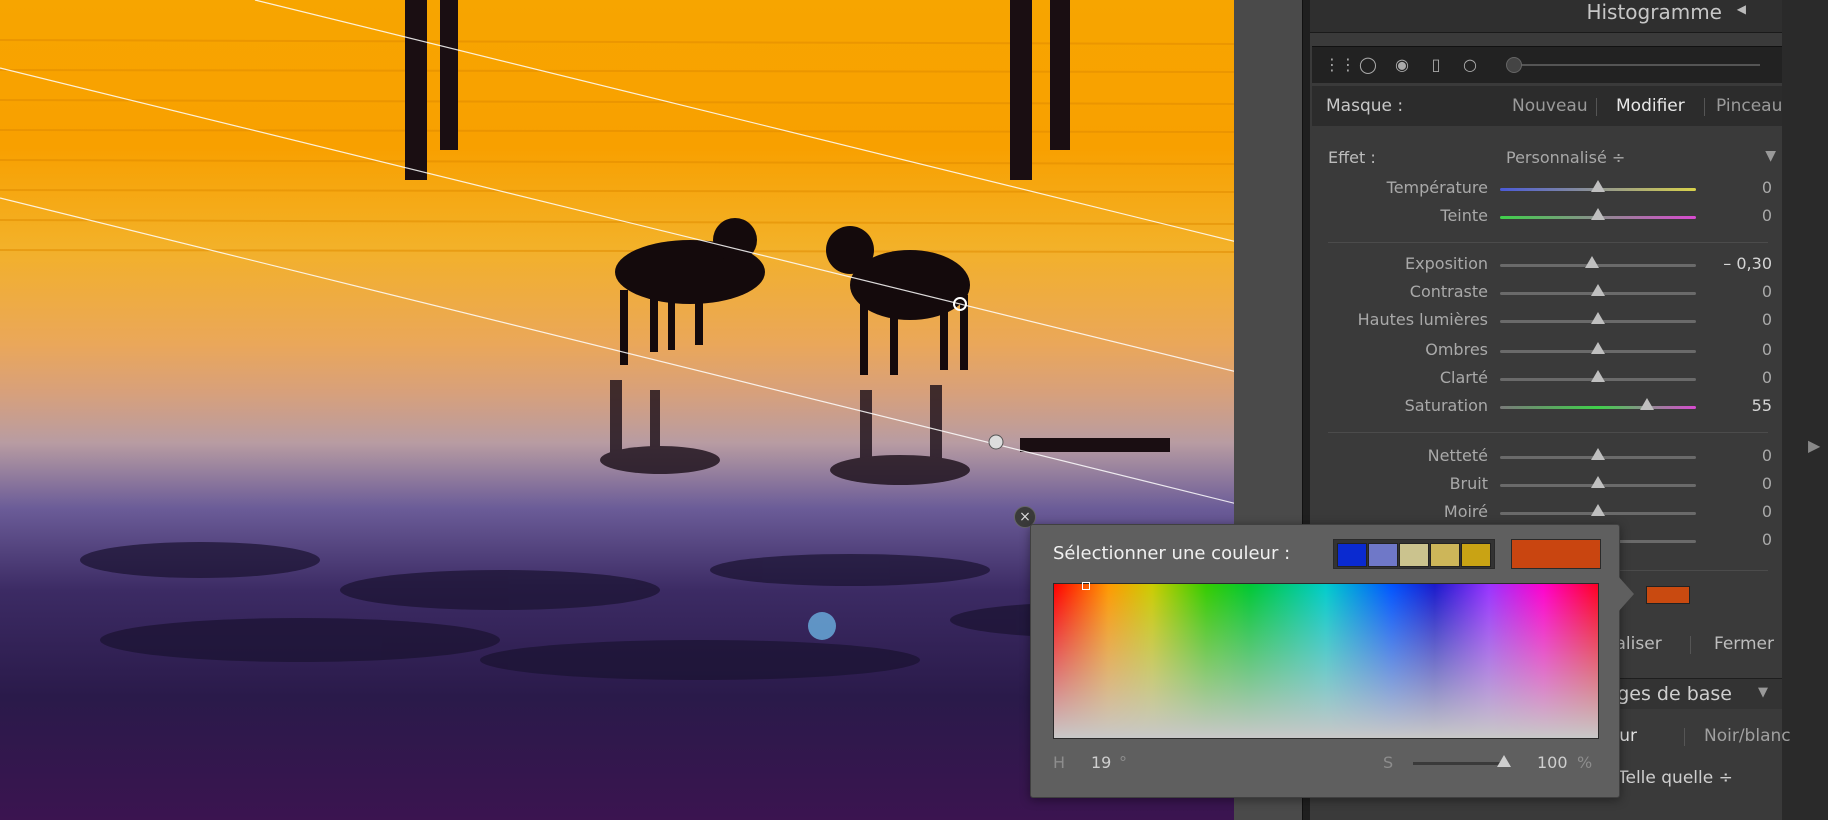 Image resolution: width=1828 pixels, height=820 pixels. Describe the element at coordinates (1565, 157) in the screenshot. I see `effect-preset-select: Personnalisé ÷` at that location.